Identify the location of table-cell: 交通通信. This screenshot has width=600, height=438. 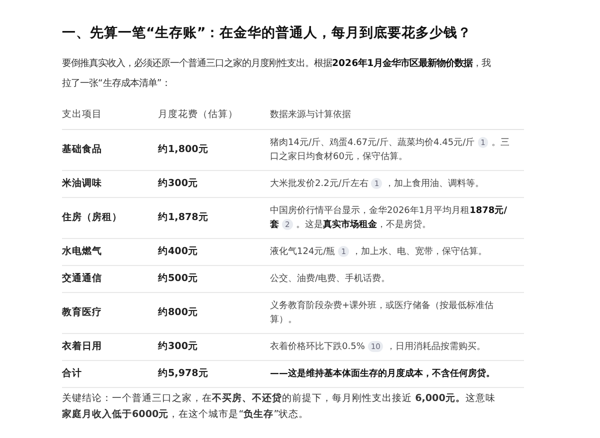
(82, 278).